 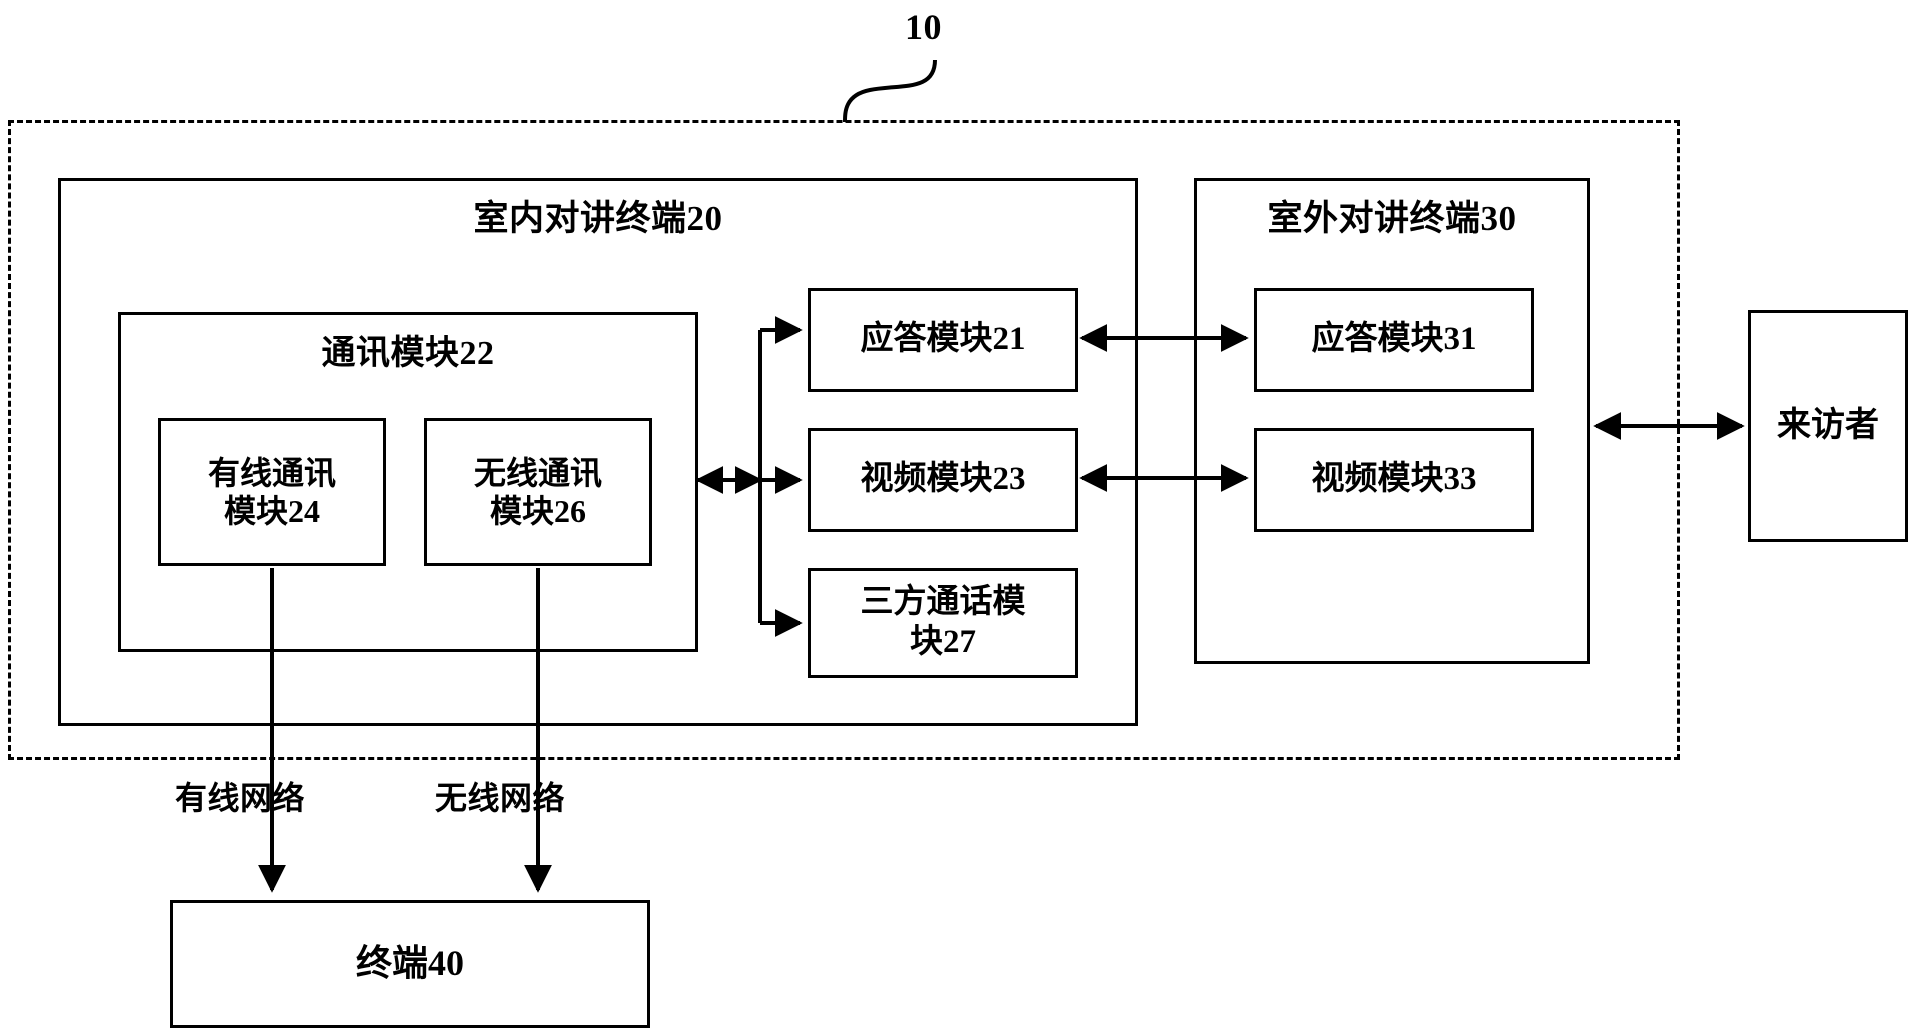 I want to click on communication-module-title: 通讯模块22, so click(x=408, y=353).